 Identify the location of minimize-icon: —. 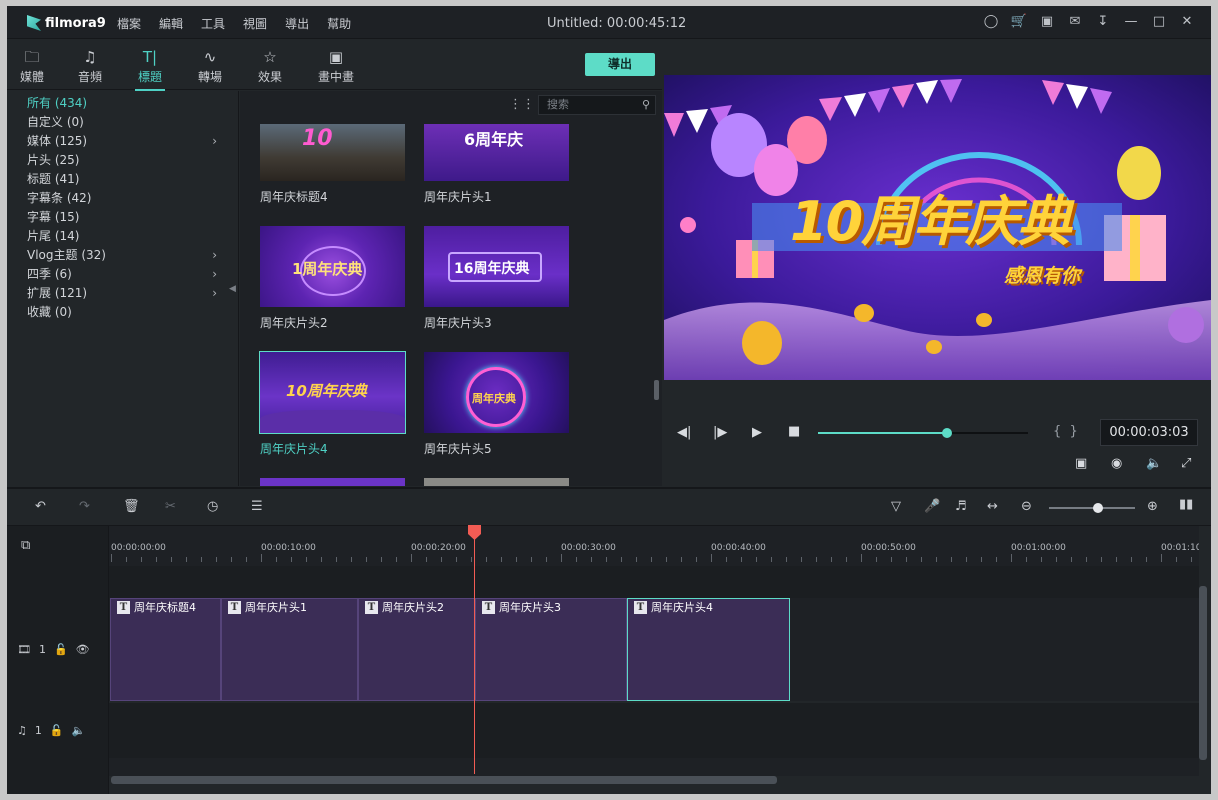
(1131, 21).